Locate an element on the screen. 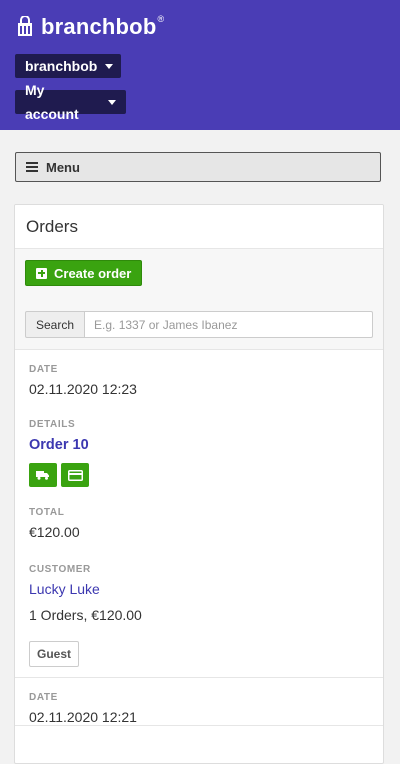  guest-badge: Guest is located at coordinates (54, 654).